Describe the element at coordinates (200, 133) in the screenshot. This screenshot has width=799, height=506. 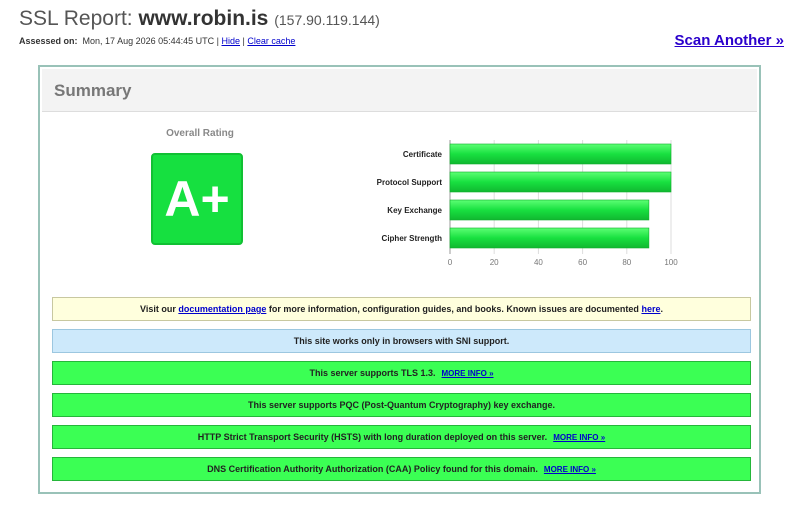
I see `overall-rating-label: Overall Rating` at that location.